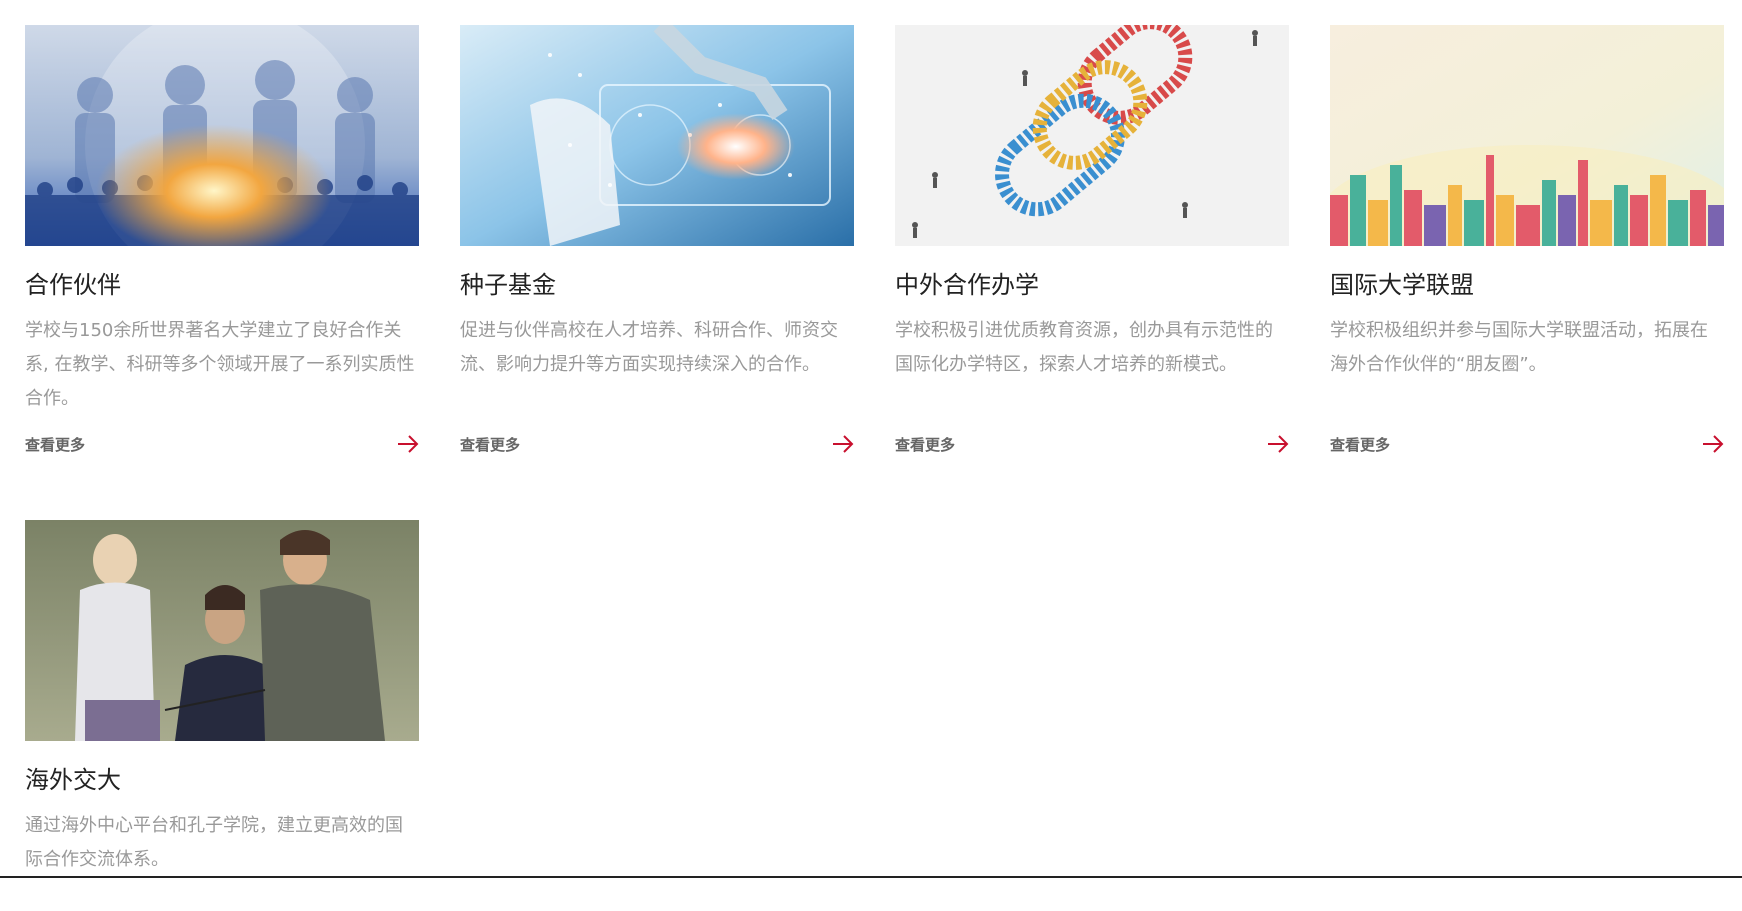 Image resolution: width=1742 pixels, height=911 pixels. What do you see at coordinates (222, 780) in the screenshot?
I see `card-title: 海外交大` at bounding box center [222, 780].